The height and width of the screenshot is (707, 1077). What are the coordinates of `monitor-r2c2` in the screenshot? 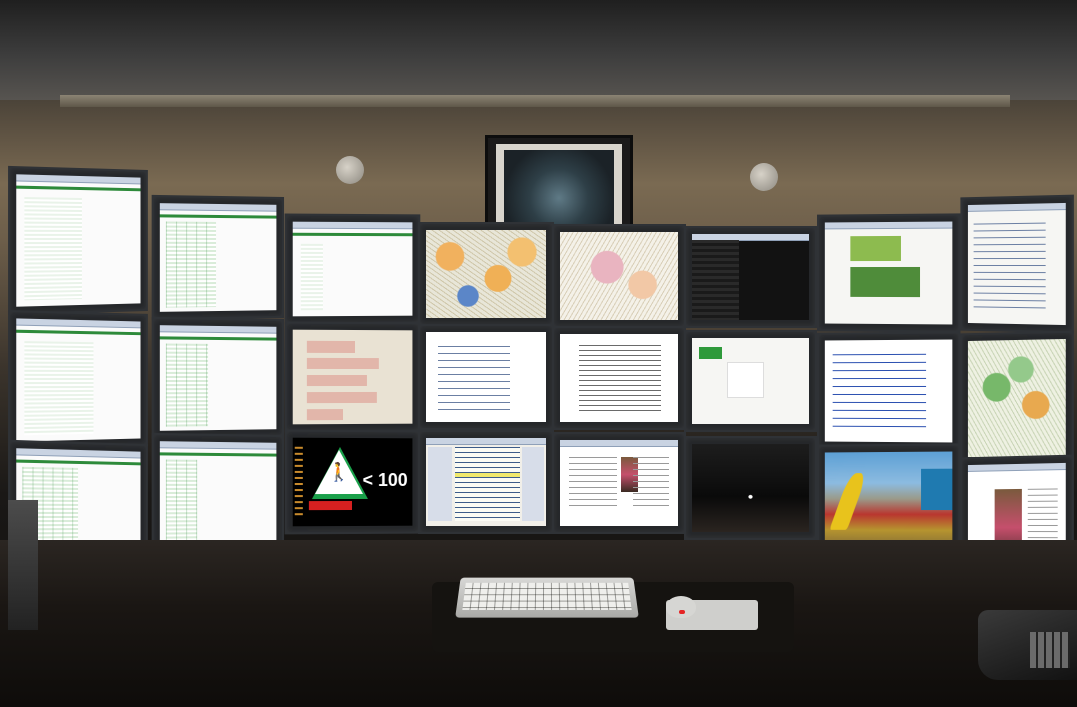 It's located at (218, 378).